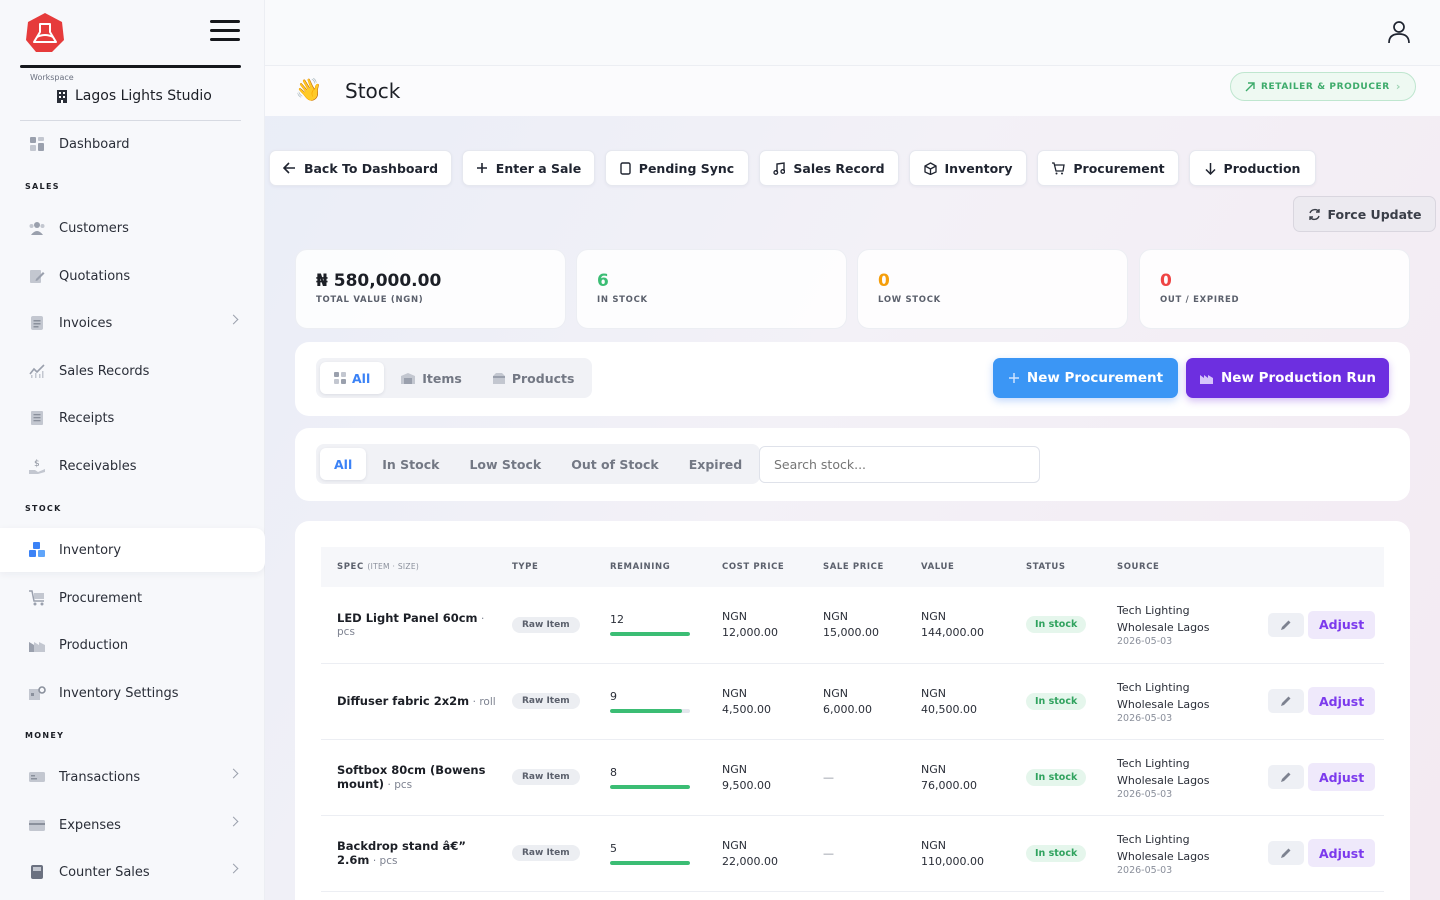 This screenshot has width=1440, height=900. What do you see at coordinates (401, 846) in the screenshot?
I see `item-name: Backdrop stand â€”` at bounding box center [401, 846].